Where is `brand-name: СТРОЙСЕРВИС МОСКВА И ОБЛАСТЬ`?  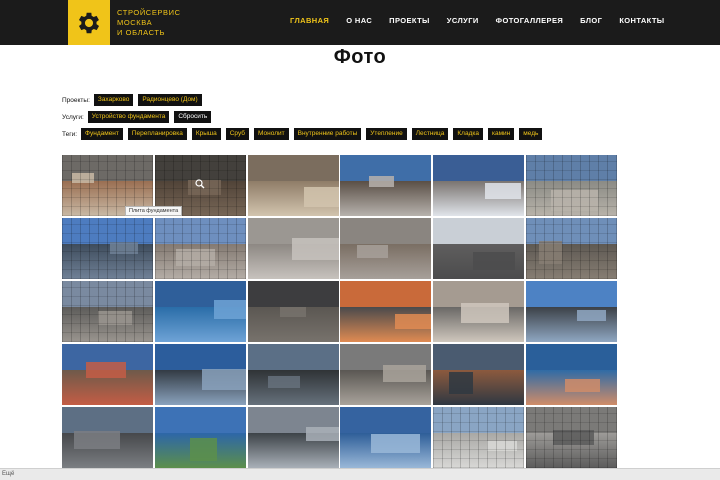
brand-name: СТРОЙСЕРВИС МОСКВА И ОБЛАСТЬ is located at coordinates (149, 23).